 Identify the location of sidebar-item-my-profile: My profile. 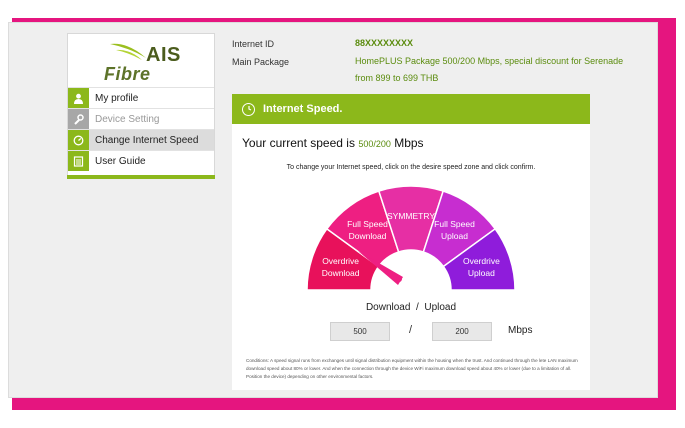
(141, 97).